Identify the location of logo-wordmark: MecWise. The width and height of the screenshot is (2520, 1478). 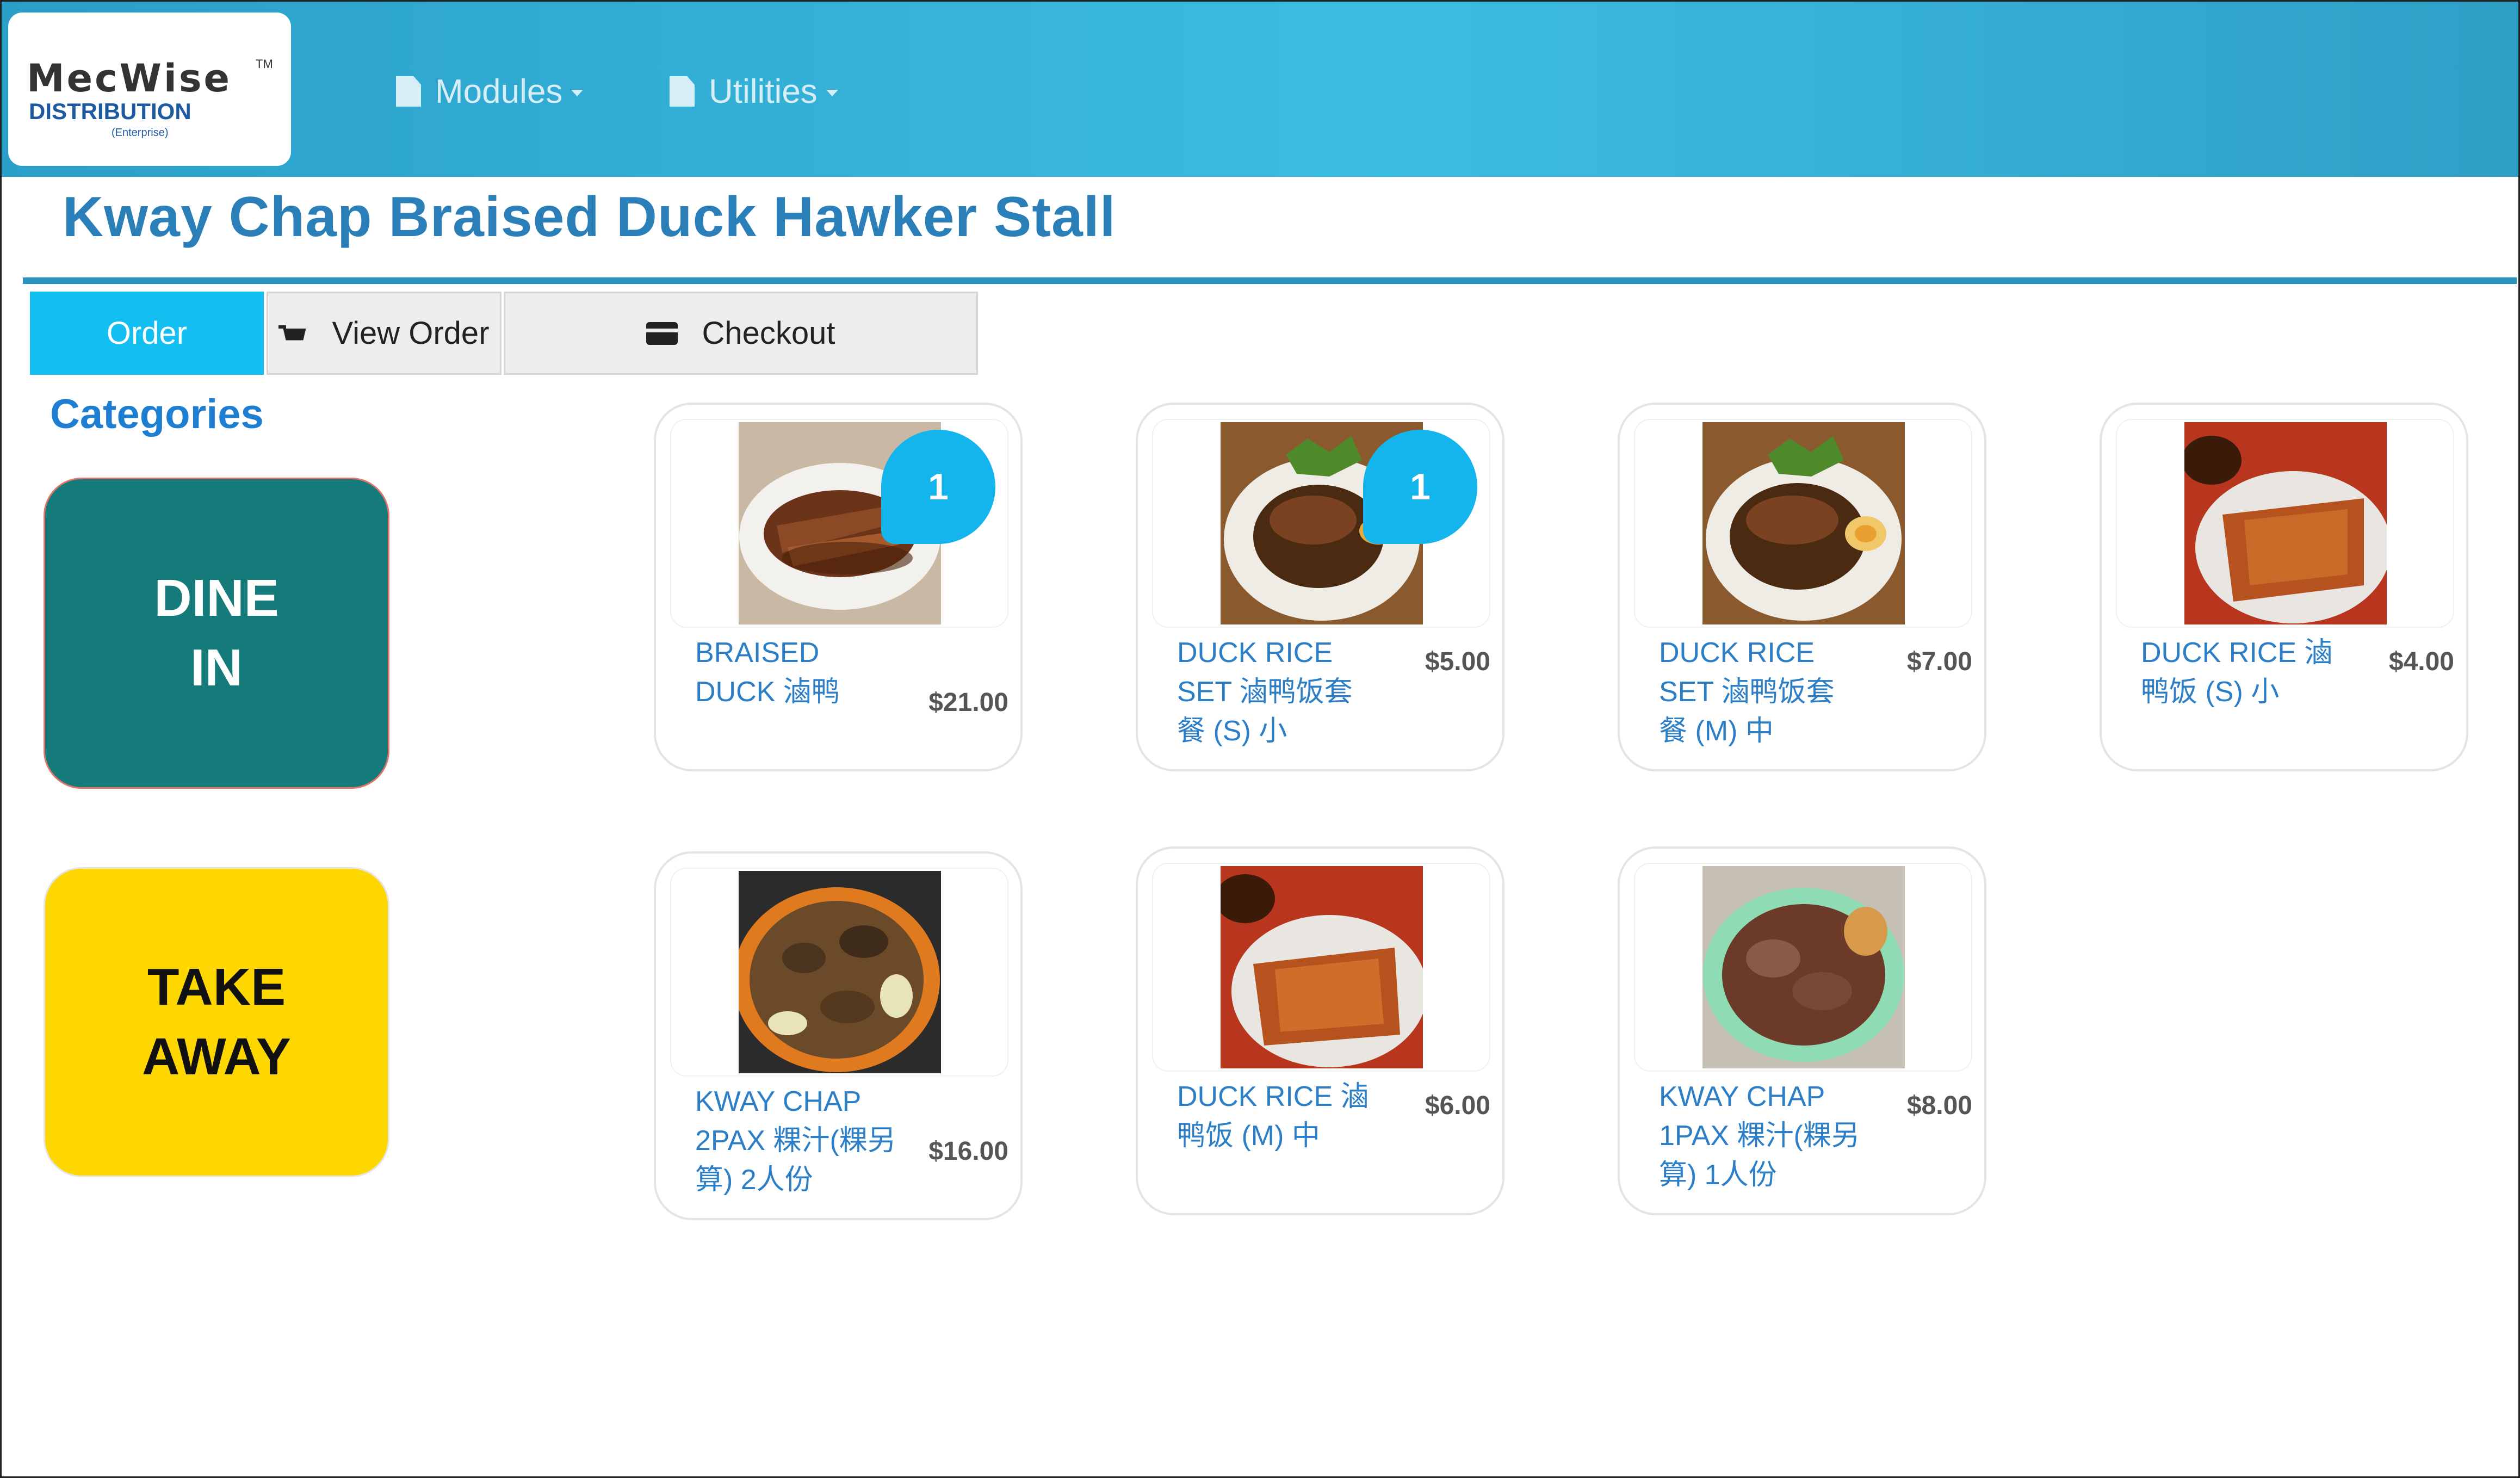
(129, 78).